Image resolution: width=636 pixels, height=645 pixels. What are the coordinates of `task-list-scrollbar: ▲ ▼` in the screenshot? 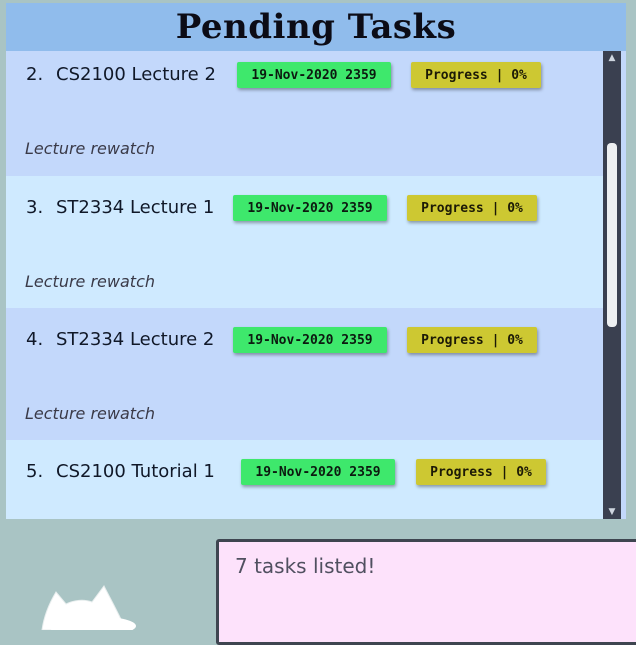 It's located at (612, 285).